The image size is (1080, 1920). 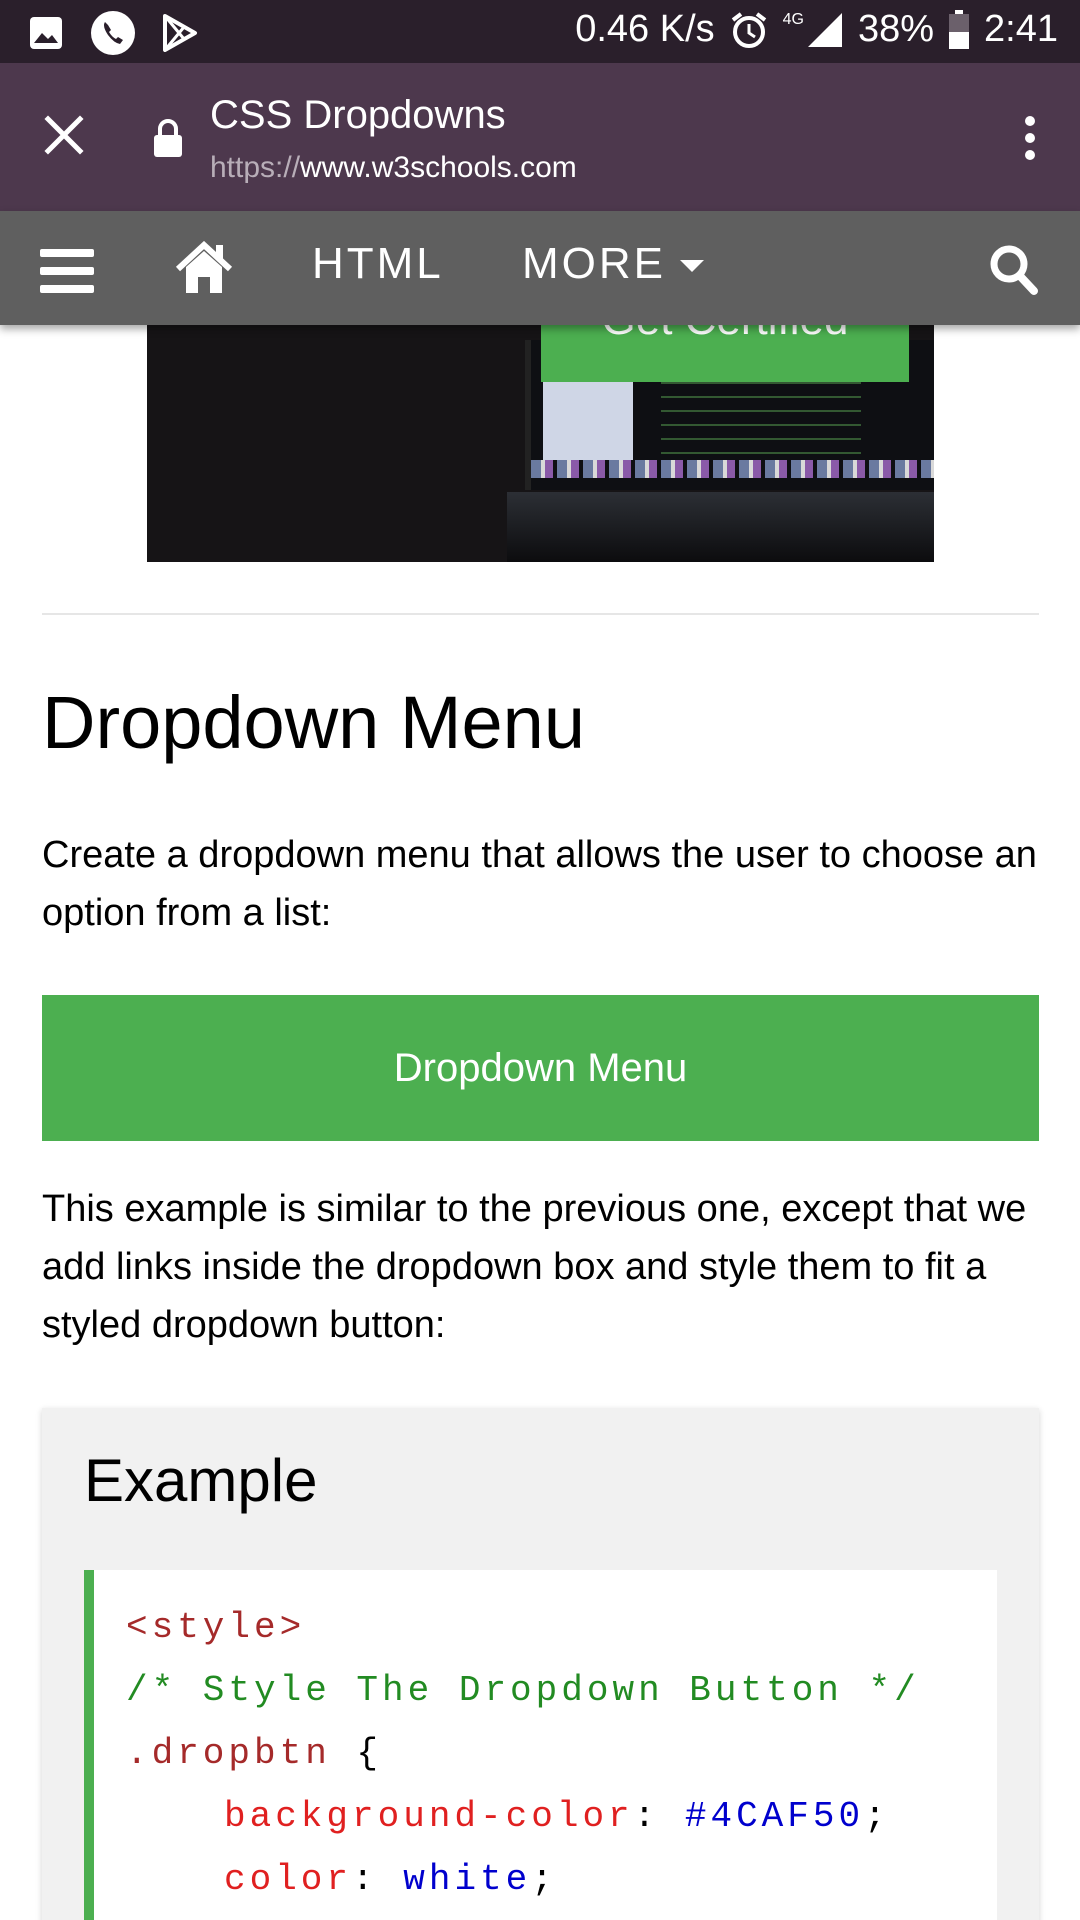 I want to click on code-line: /* Style The Dropdown Button */, so click(x=561, y=1690).